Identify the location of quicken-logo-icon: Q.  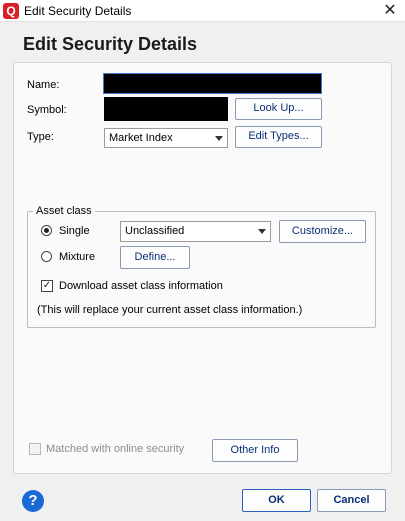
(11, 11).